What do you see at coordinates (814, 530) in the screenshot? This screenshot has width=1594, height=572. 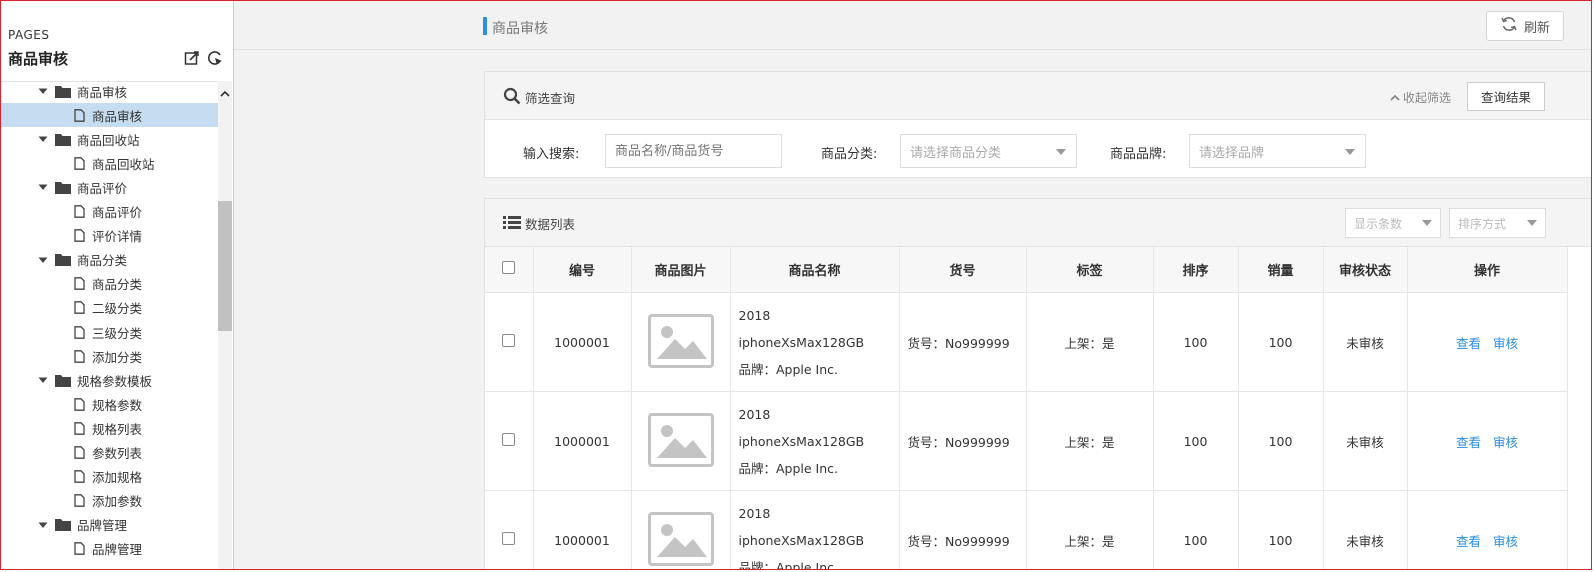 I see `name-cell: 2018 iphoneXsMax128GB 品牌：Apple Inc.` at bounding box center [814, 530].